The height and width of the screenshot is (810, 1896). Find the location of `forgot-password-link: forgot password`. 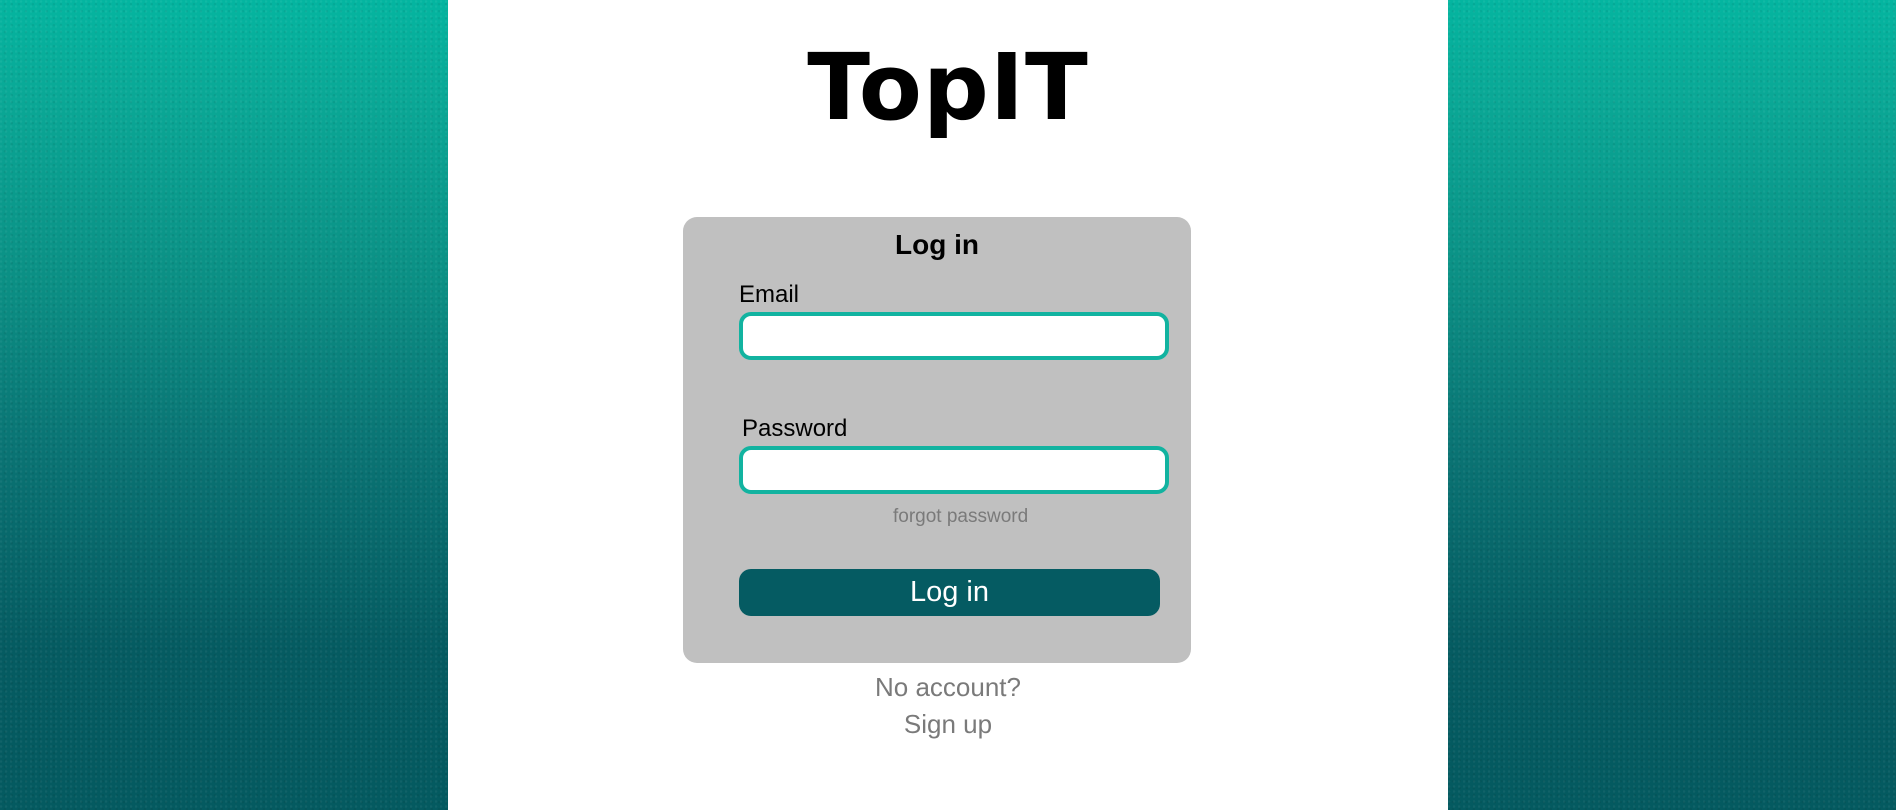

forgot-password-link: forgot password is located at coordinates (960, 517).